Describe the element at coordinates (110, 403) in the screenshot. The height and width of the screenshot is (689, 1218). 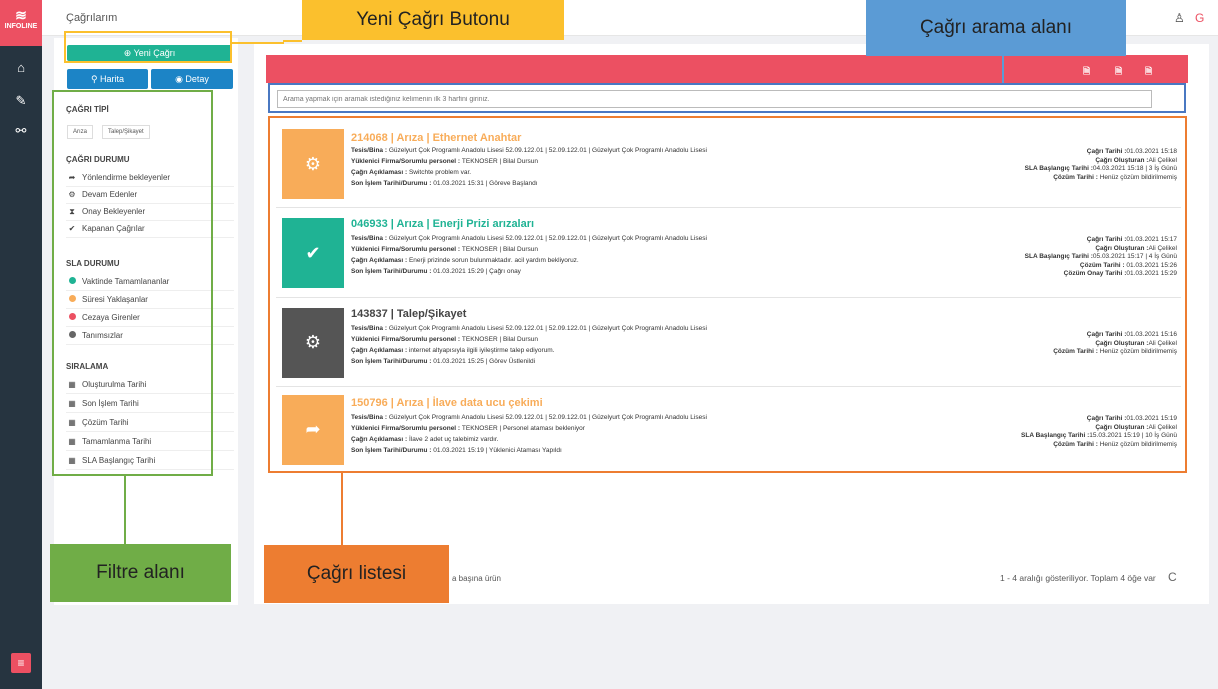
I see `sort-label: Son İşlem Tarihi` at that location.